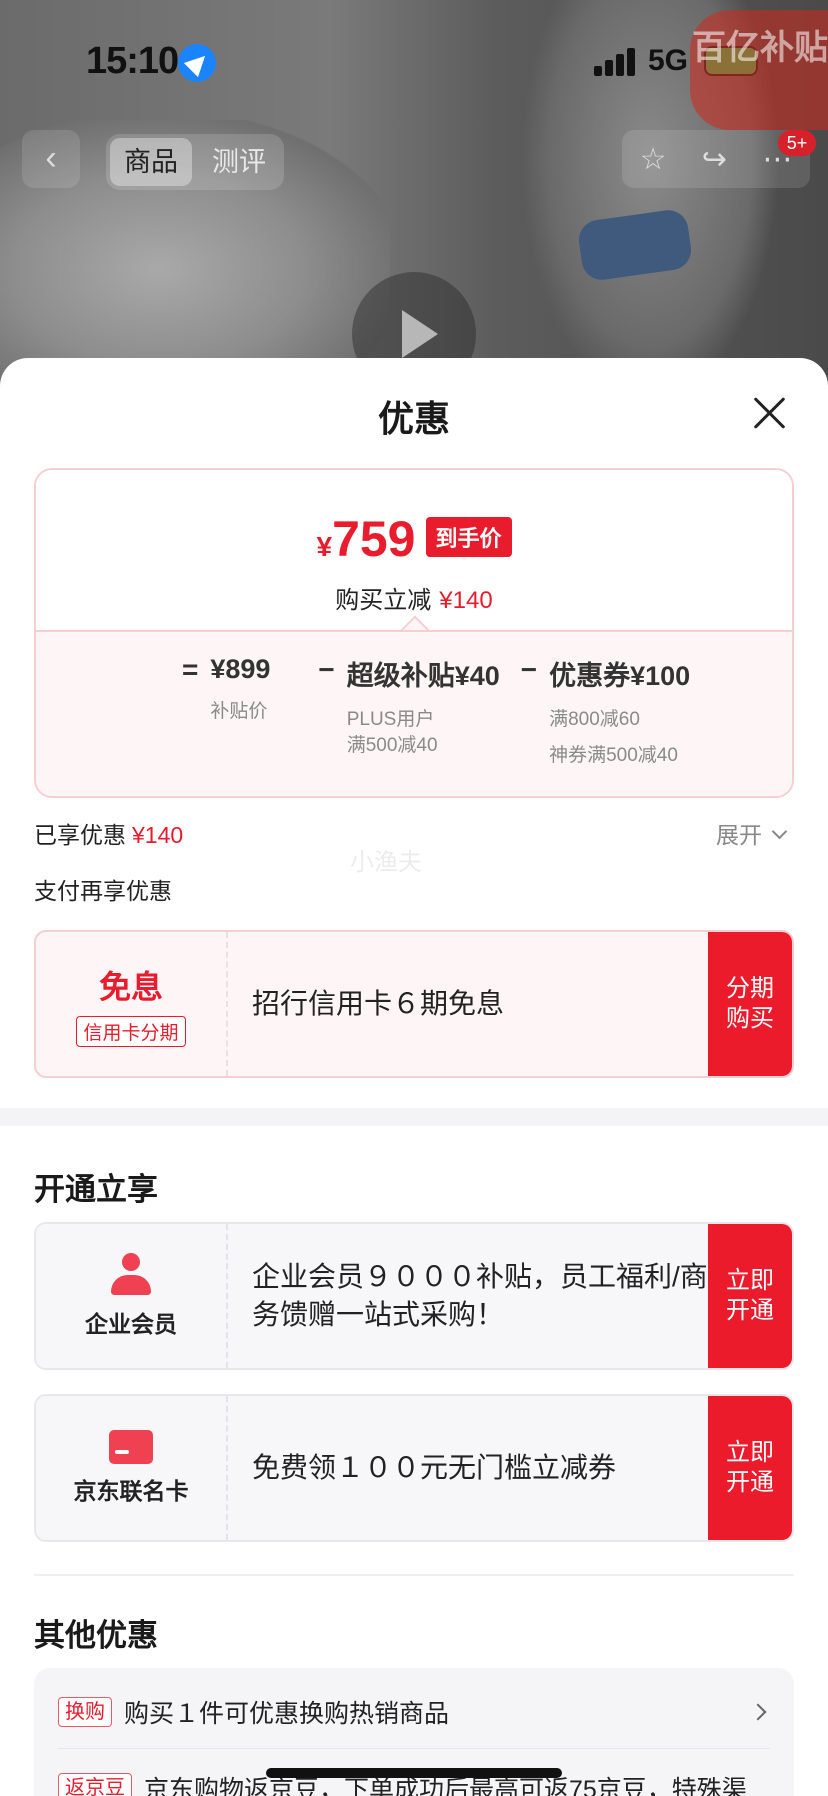 The height and width of the screenshot is (1796, 828). I want to click on tab-product: 商品, so click(151, 162).